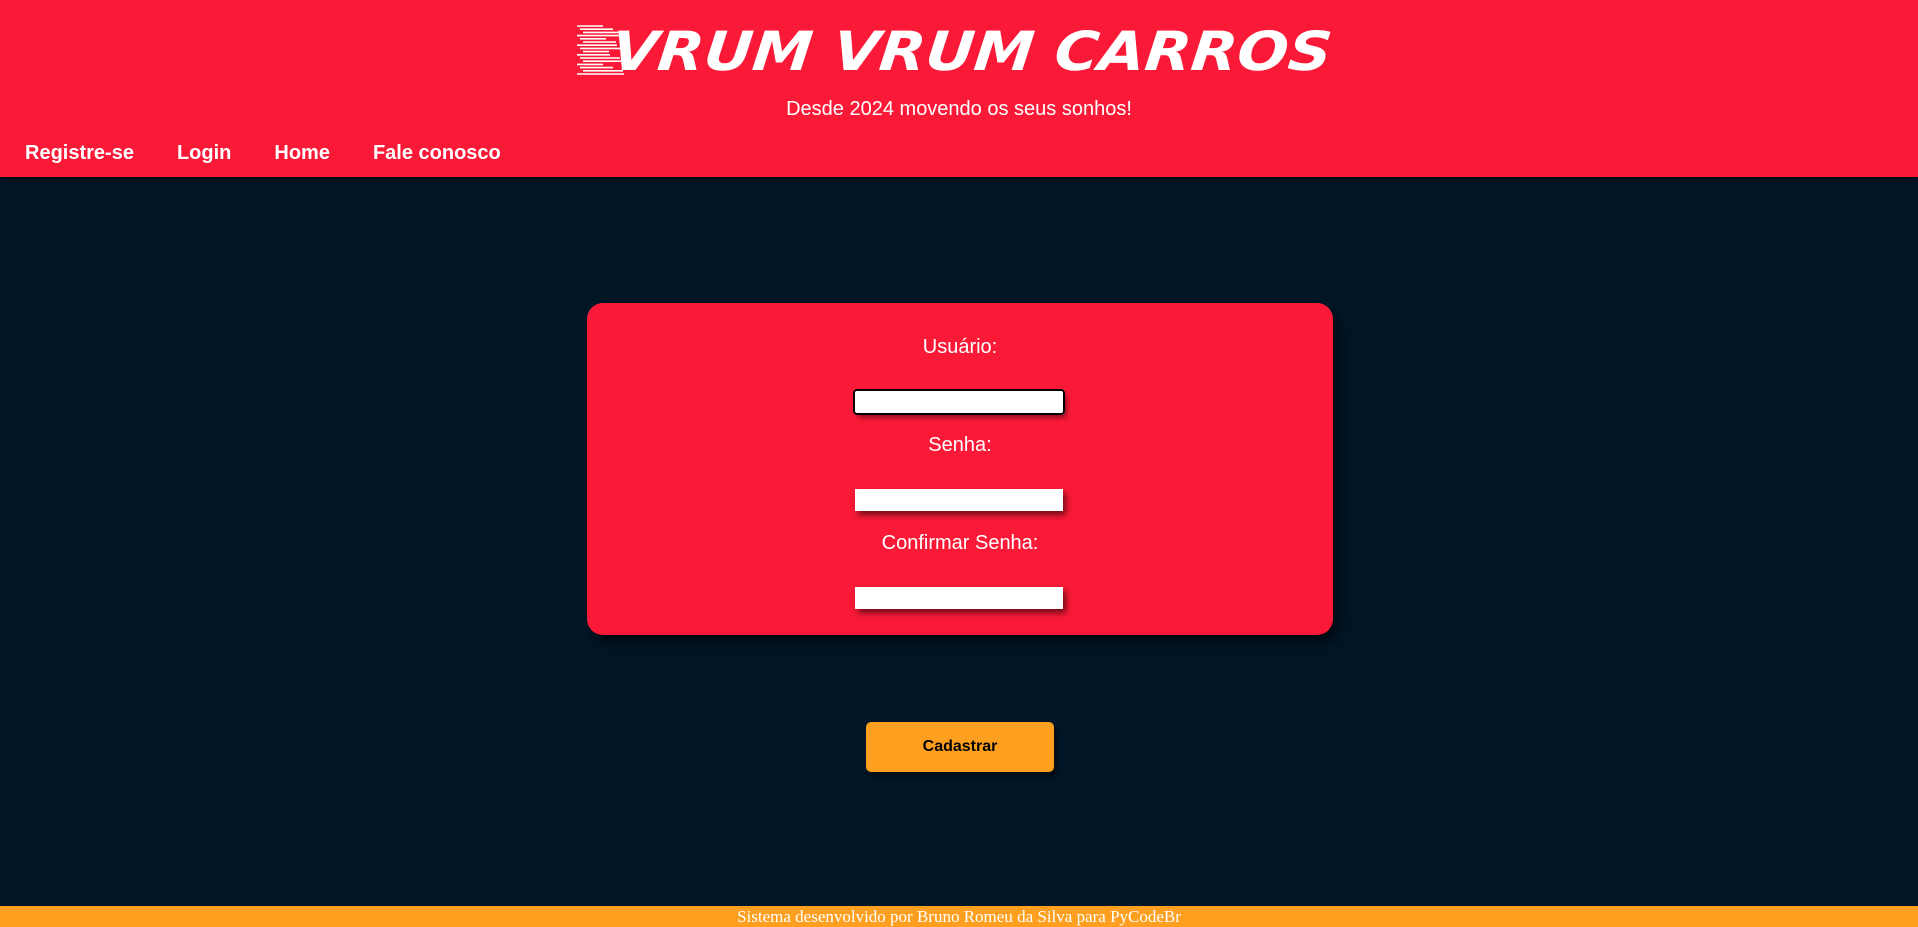 The image size is (1918, 927). I want to click on nav-link-home: Home, so click(302, 153).